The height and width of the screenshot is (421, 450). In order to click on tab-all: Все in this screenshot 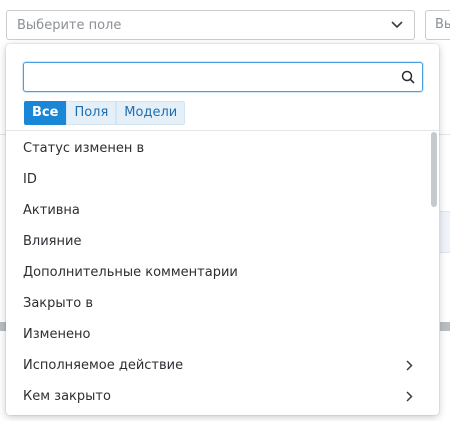, I will do `click(45, 113)`.